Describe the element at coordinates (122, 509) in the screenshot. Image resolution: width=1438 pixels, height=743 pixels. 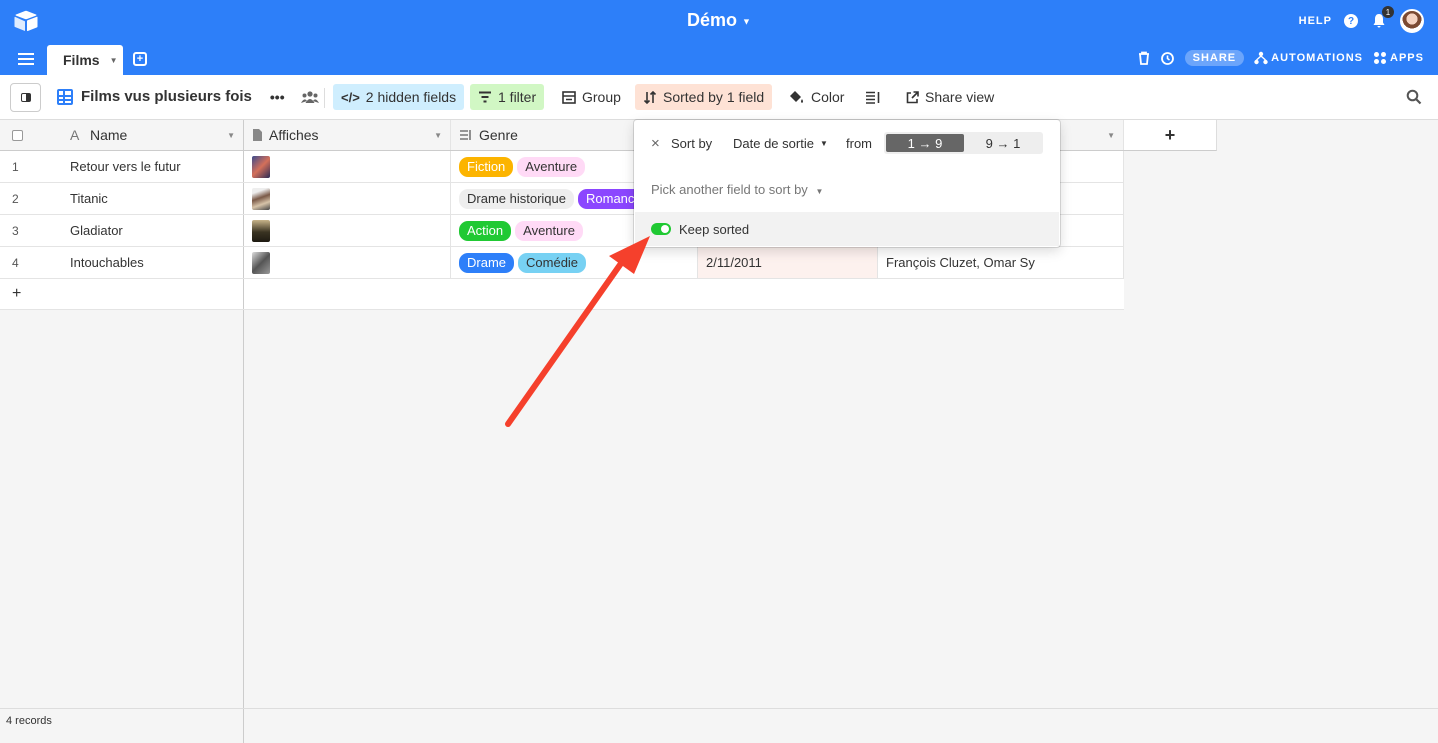
I see `left-column-background` at that location.